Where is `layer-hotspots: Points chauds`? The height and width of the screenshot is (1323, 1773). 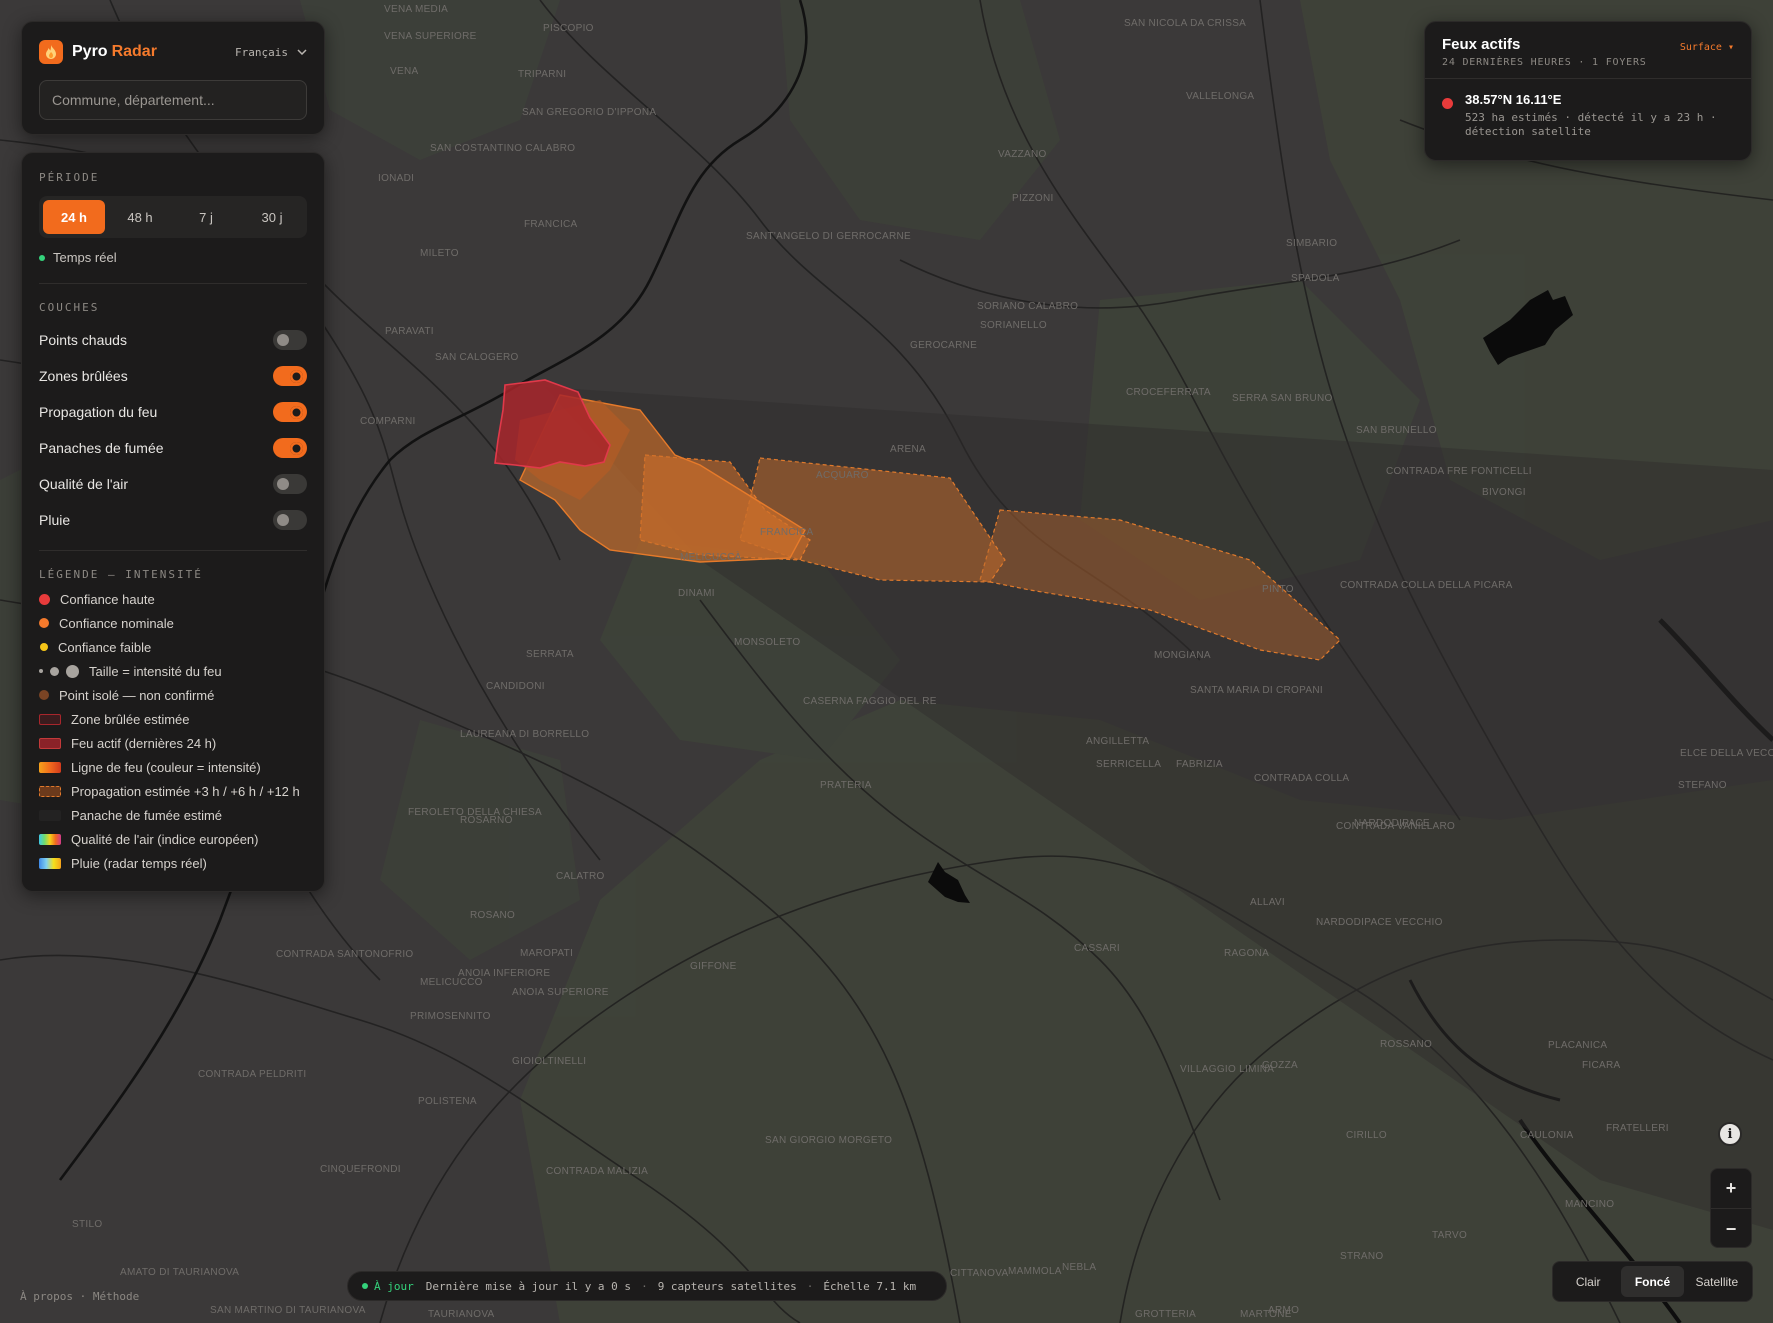 layer-hotspots: Points chauds is located at coordinates (173, 340).